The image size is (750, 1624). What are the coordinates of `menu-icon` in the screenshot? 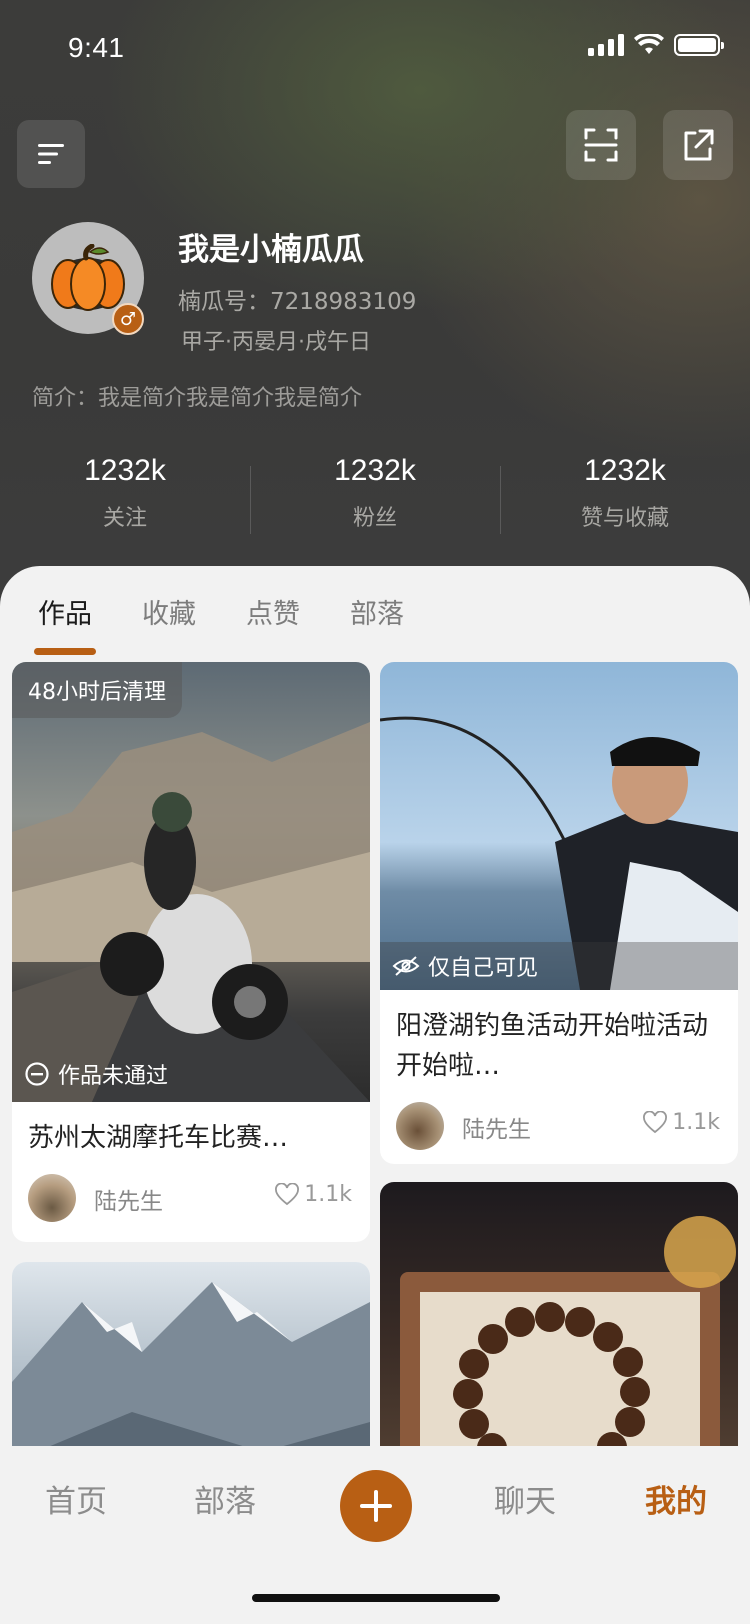 It's located at (51, 154).